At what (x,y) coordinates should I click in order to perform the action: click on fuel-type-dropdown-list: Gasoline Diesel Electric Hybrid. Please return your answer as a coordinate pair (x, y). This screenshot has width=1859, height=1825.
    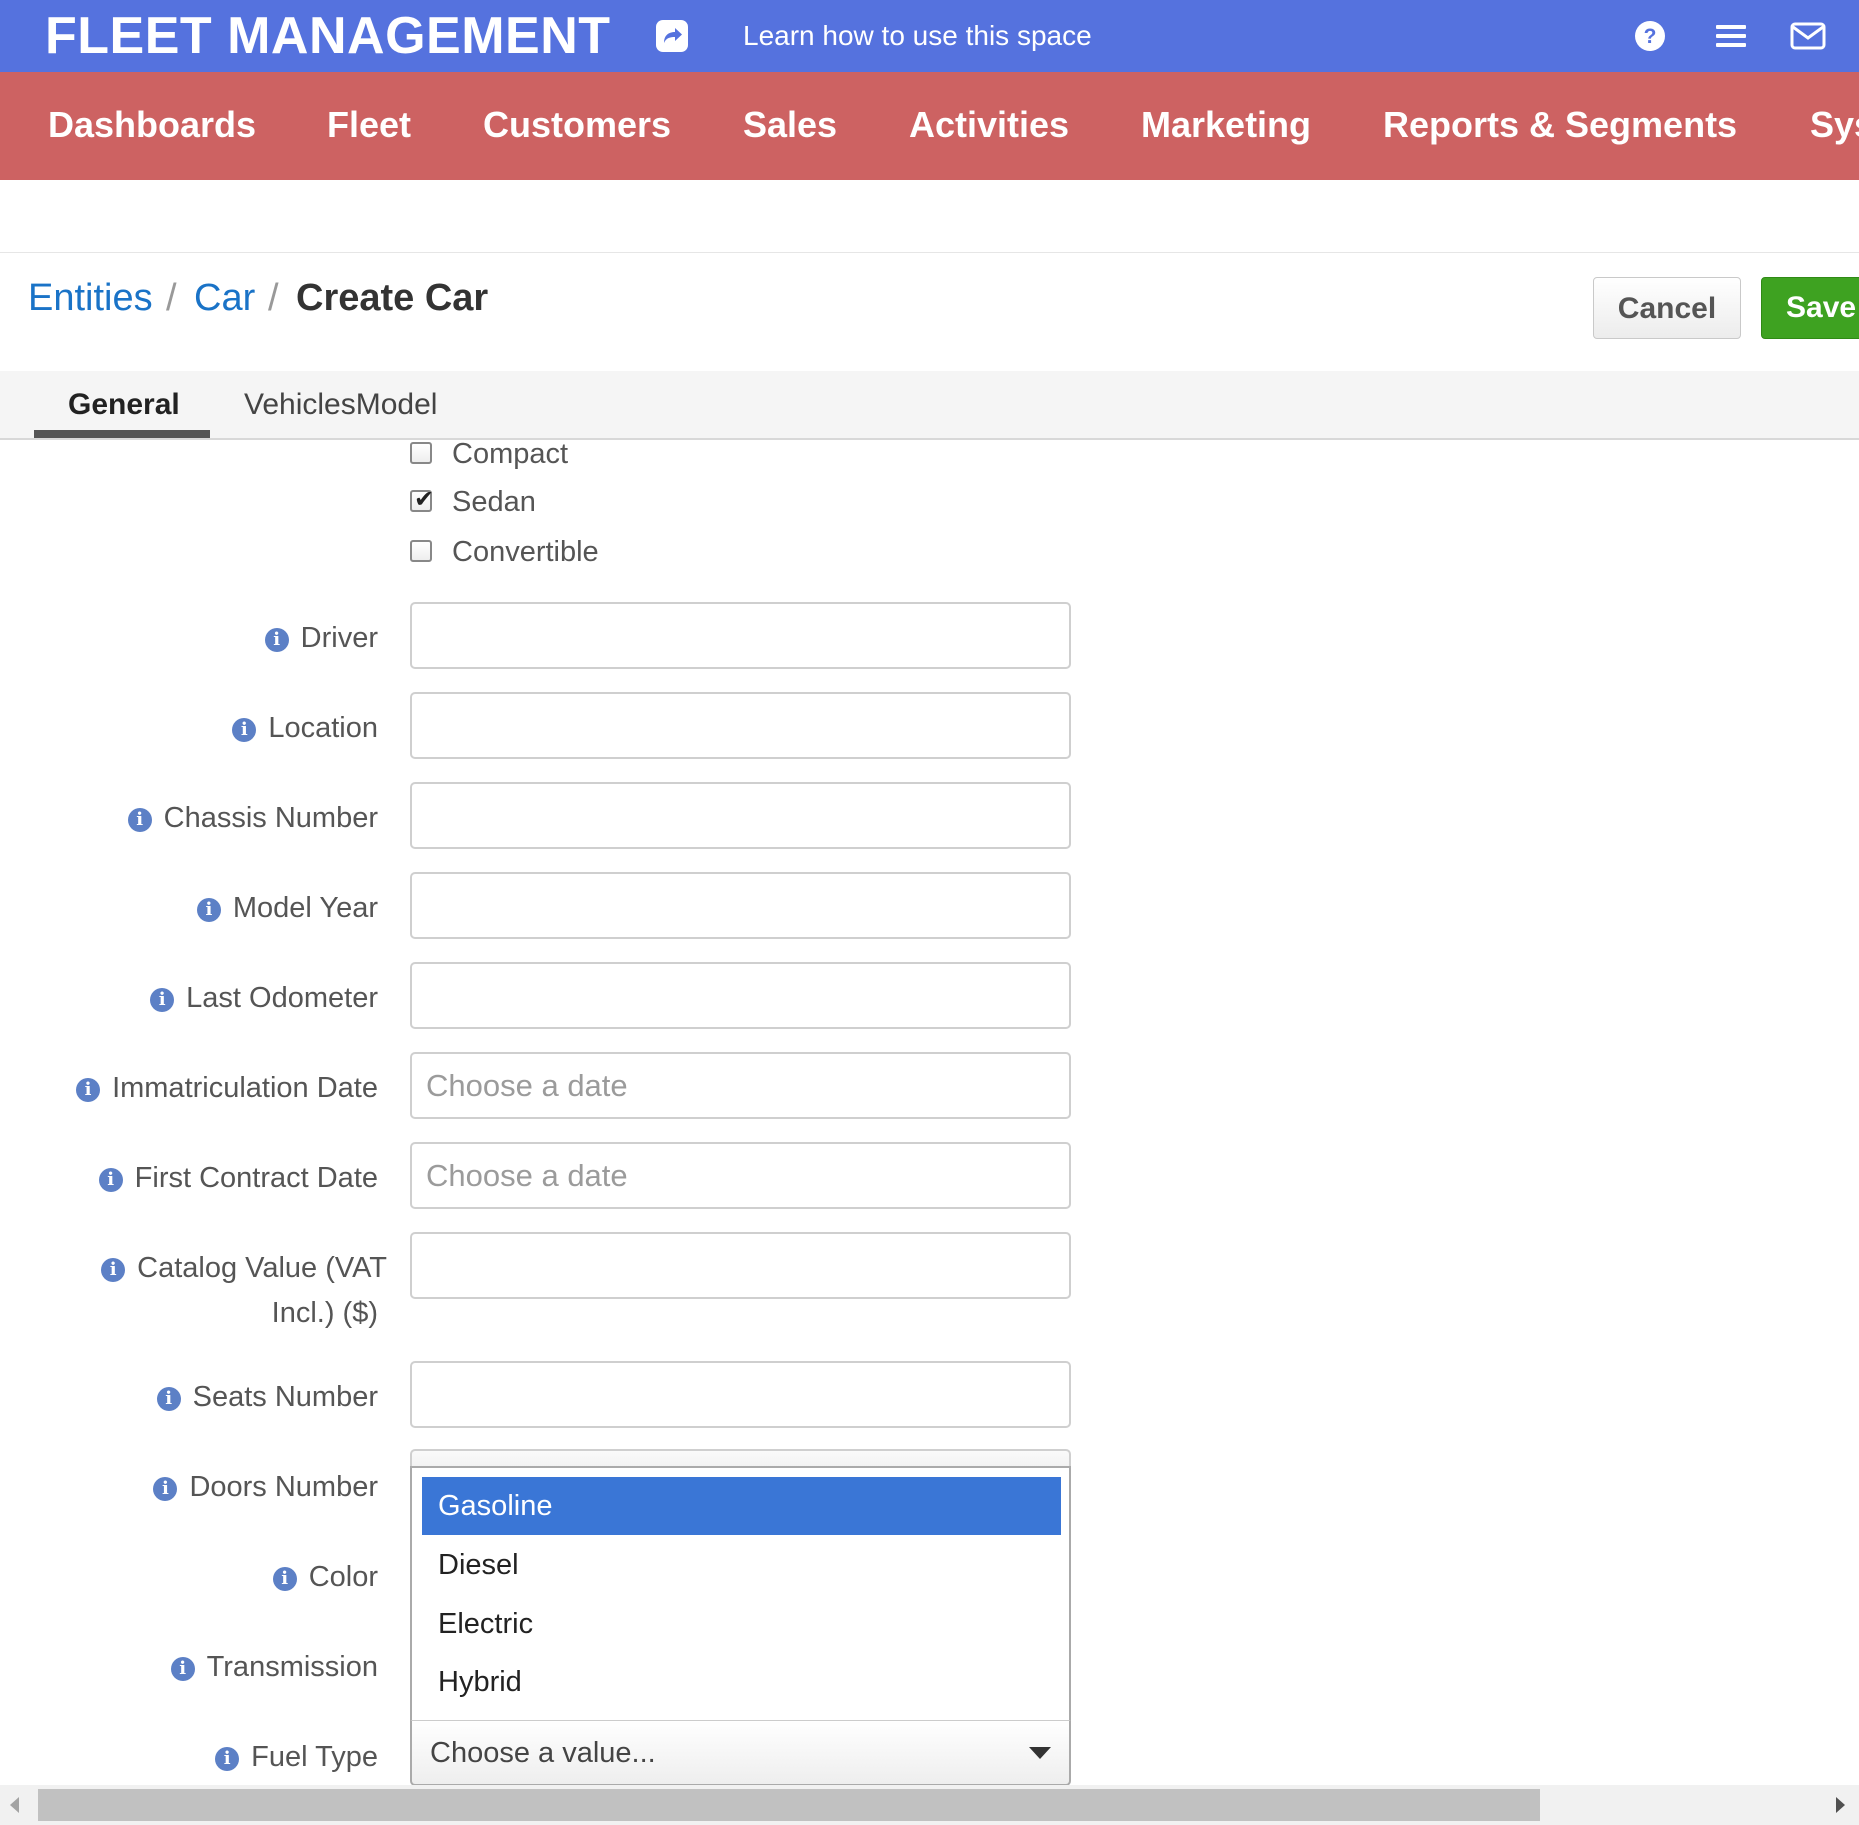
    Looking at the image, I should click on (740, 1594).